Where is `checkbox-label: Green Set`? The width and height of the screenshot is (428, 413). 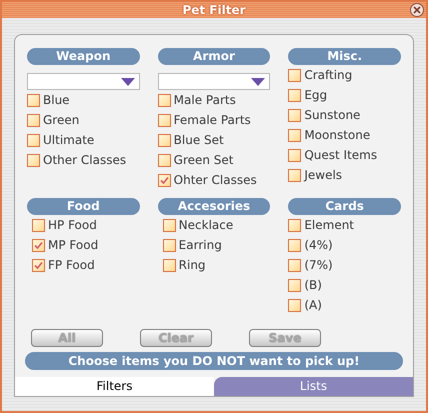
checkbox-label: Green Set is located at coordinates (204, 160).